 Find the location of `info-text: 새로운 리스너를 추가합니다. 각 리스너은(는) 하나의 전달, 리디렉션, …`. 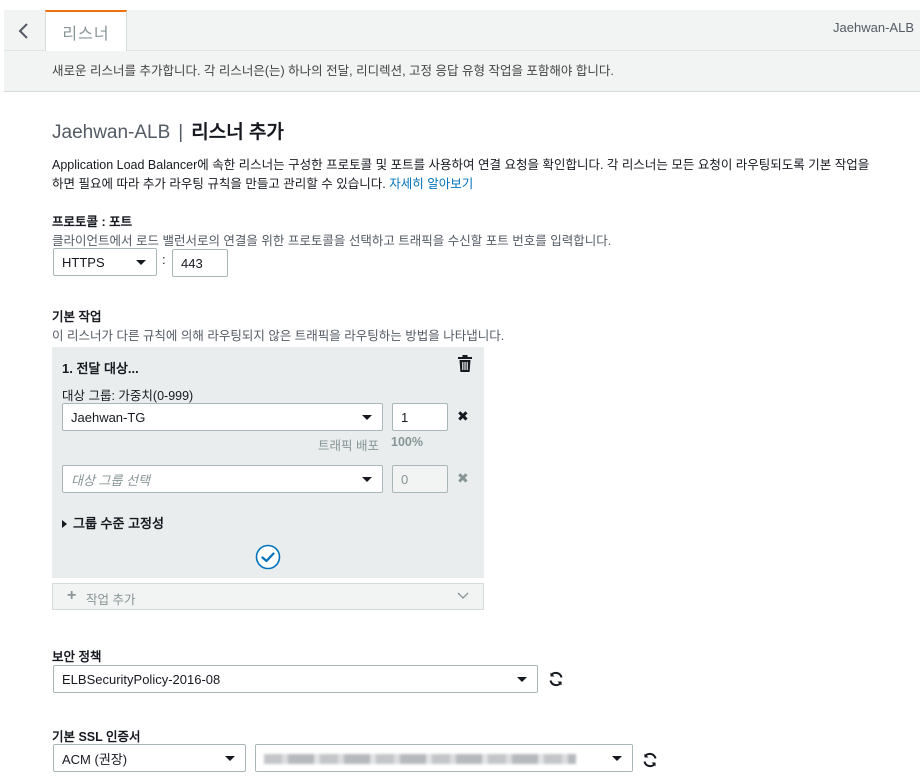

info-text: 새로운 리스너를 추가합니다. 각 리스너은(는) 하나의 전달, 리디렉션, … is located at coordinates (333, 71).